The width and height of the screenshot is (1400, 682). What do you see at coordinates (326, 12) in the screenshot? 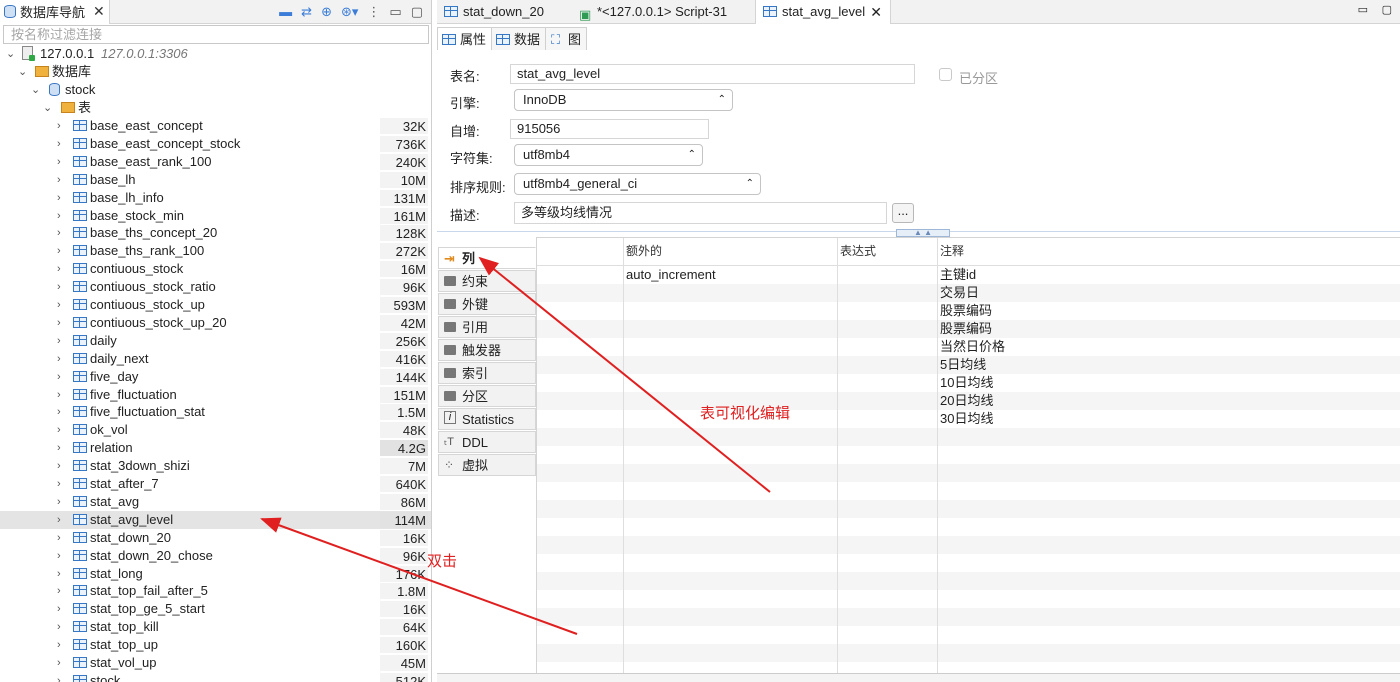
I see `new-connection-icon: ⊕` at bounding box center [326, 12].